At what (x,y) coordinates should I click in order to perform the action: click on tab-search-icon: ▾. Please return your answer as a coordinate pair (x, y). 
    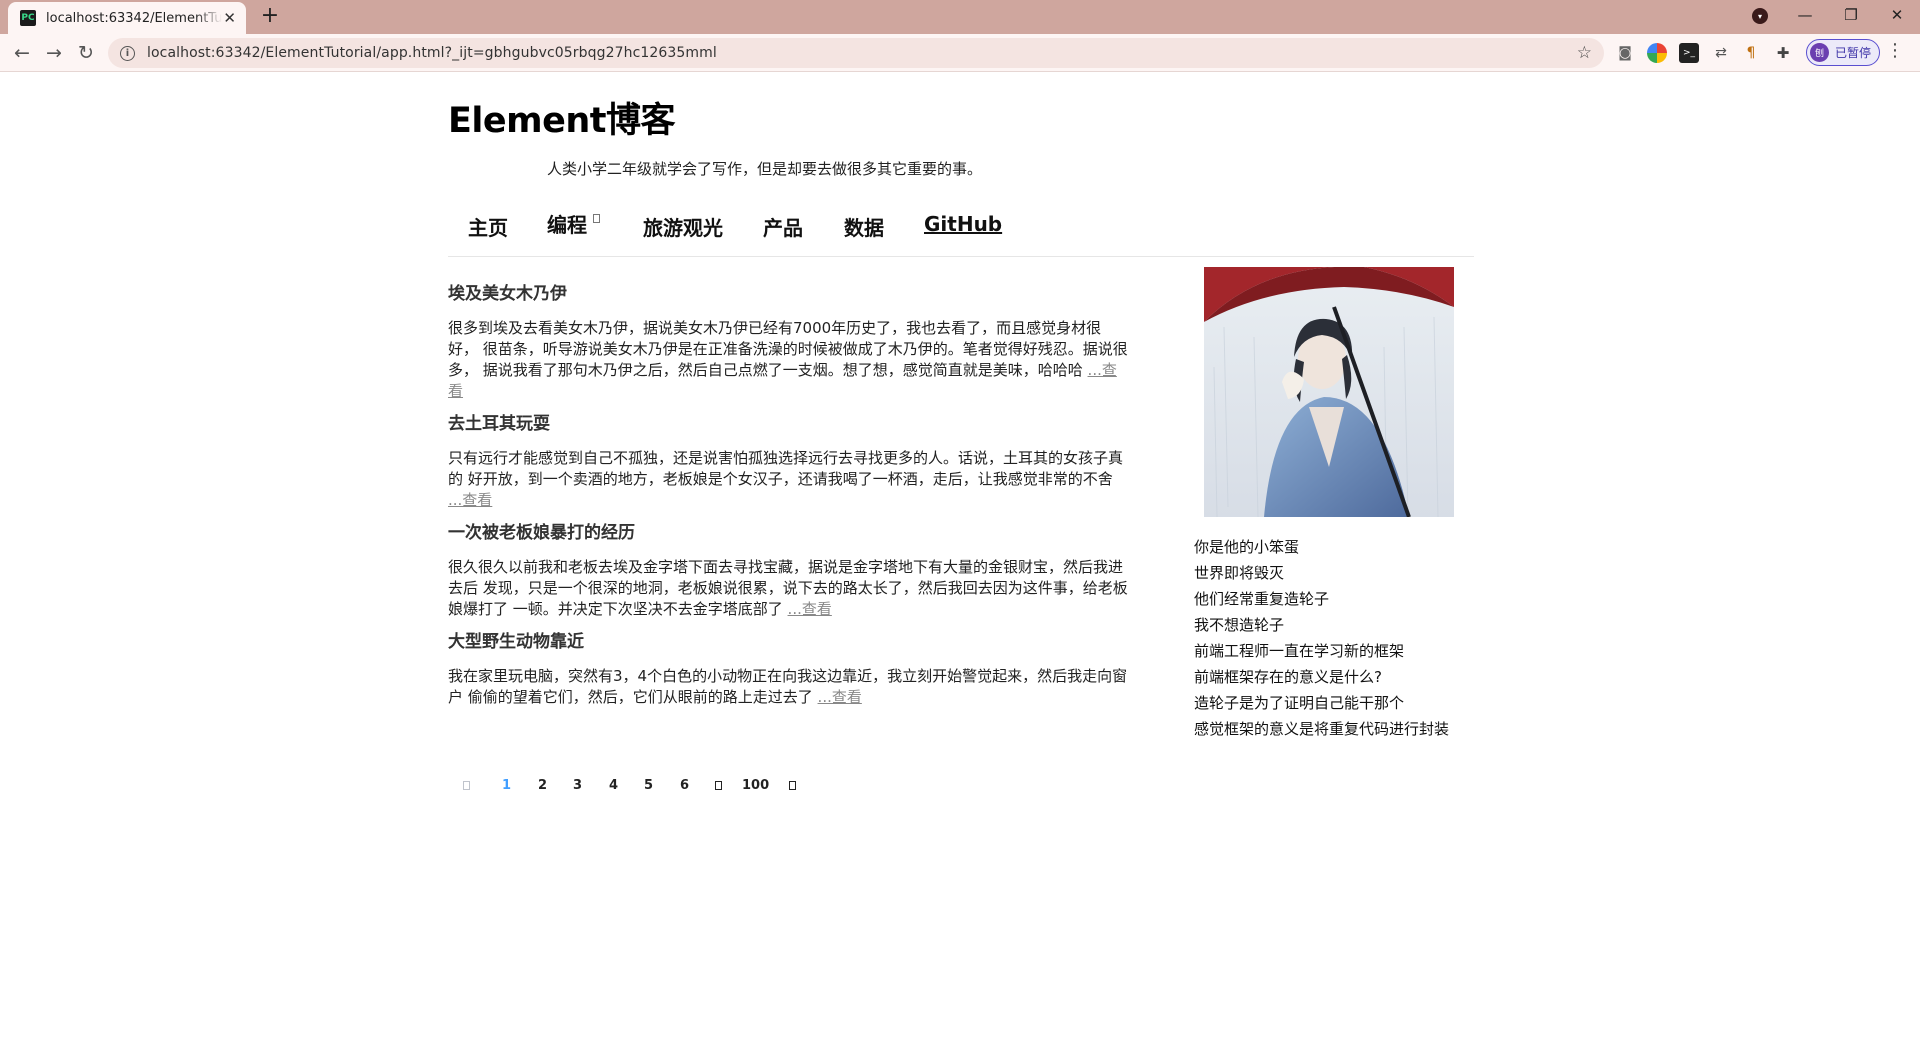
    Looking at the image, I should click on (1760, 16).